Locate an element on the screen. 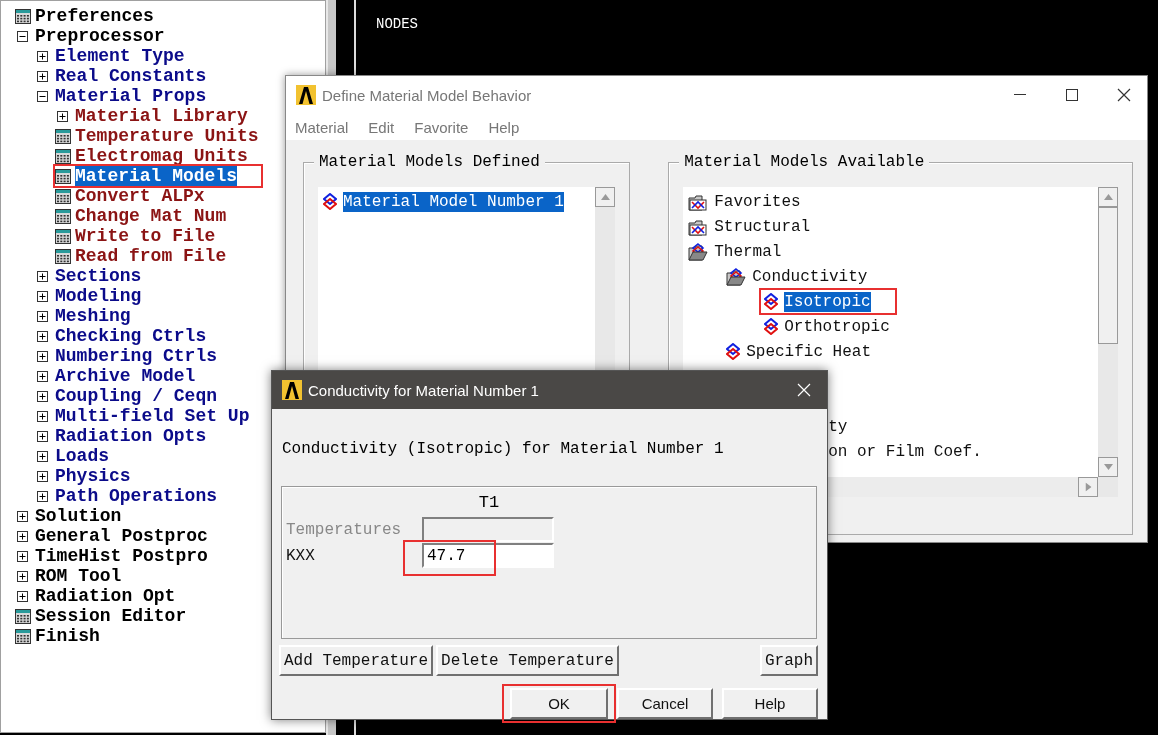 Image resolution: width=1158 pixels, height=735 pixels. tree-item: Specific Heat is located at coordinates (798, 351).